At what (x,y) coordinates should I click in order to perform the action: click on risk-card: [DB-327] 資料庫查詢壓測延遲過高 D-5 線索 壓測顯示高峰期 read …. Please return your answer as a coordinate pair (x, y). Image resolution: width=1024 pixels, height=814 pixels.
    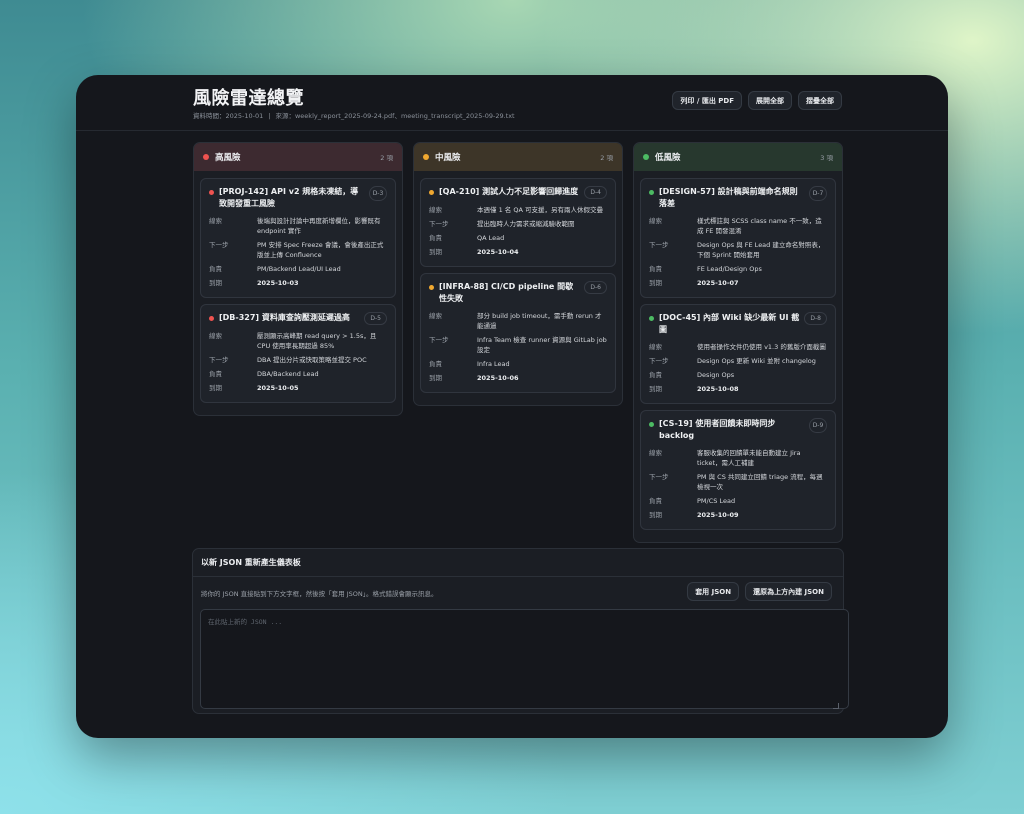
    Looking at the image, I should click on (298, 353).